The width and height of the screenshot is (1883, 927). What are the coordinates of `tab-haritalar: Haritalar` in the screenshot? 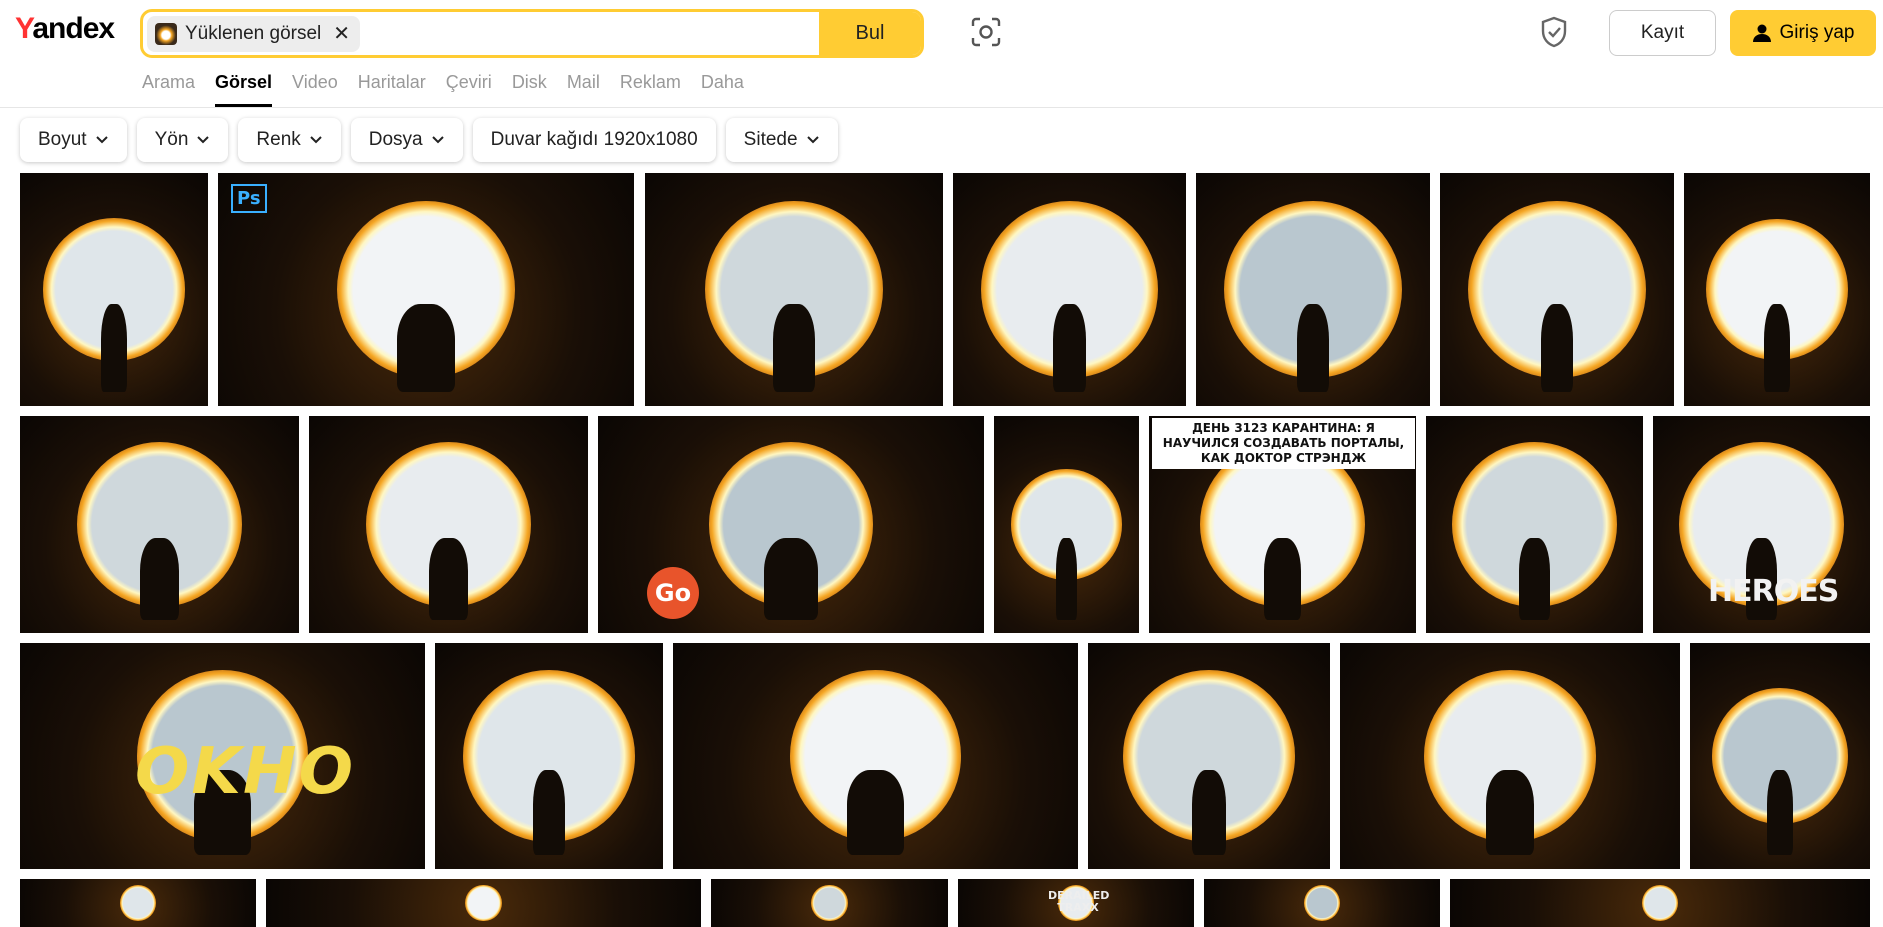 It's located at (392, 89).